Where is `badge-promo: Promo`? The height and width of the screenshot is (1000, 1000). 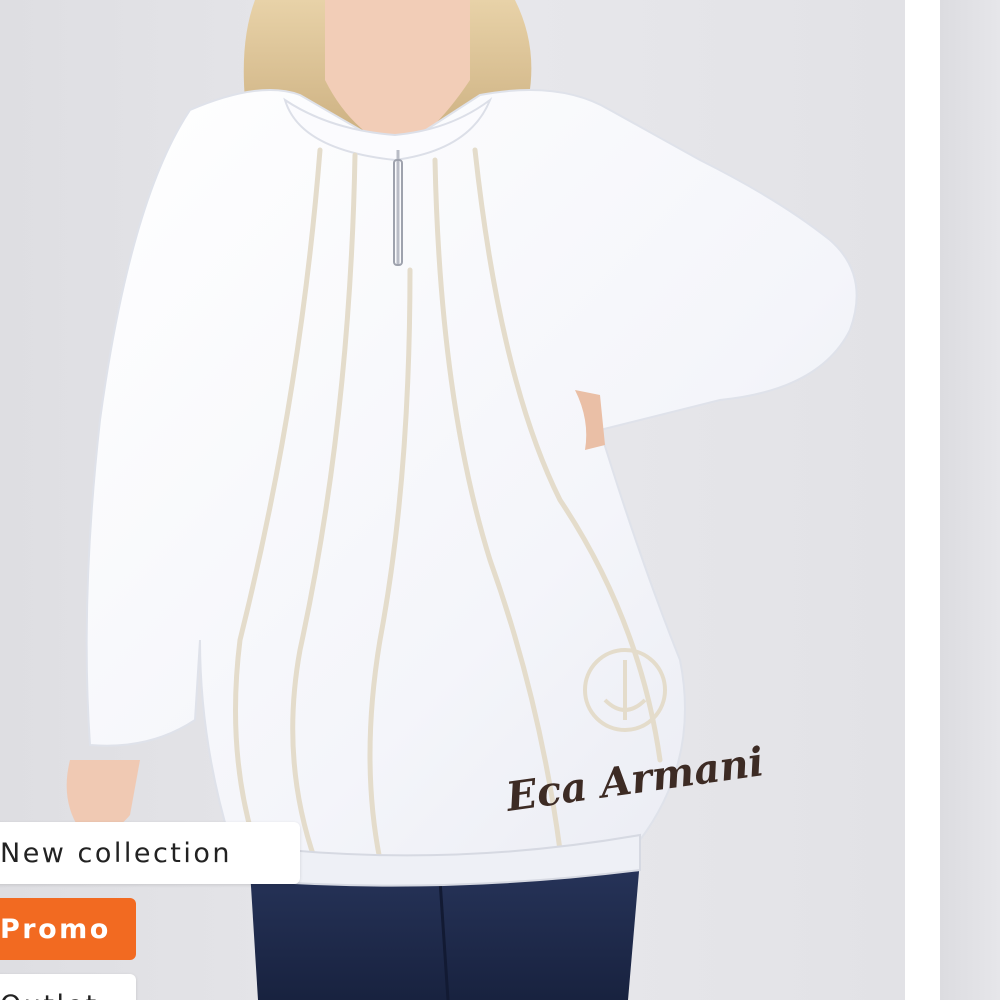
badge-promo: Promo is located at coordinates (68, 929).